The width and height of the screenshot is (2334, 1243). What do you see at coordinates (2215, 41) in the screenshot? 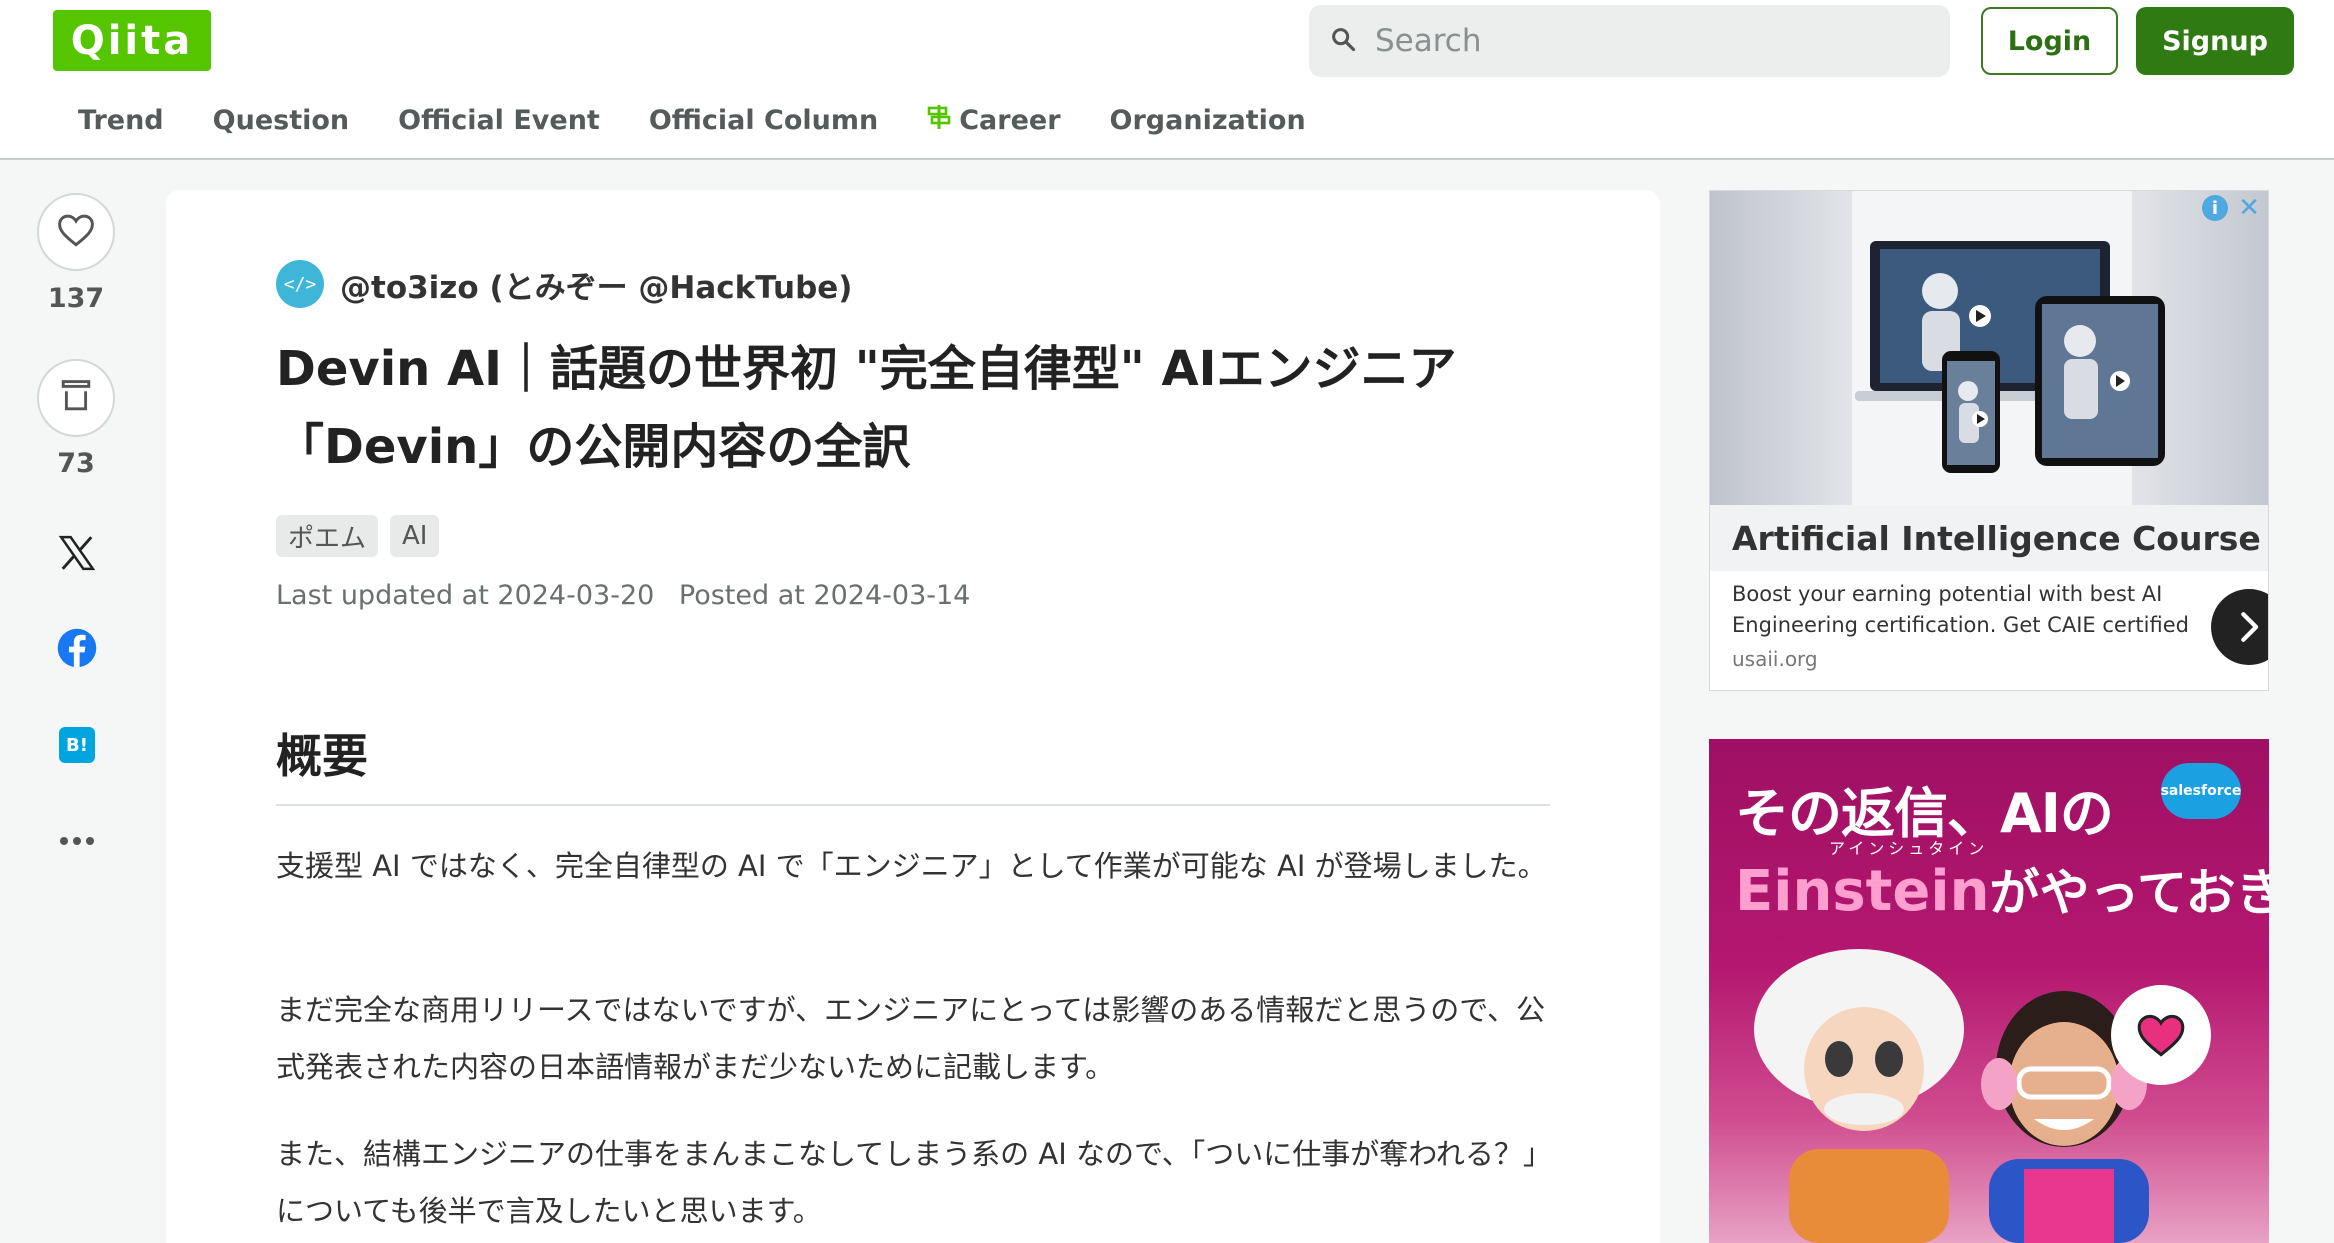
I see `signup-button: Signup` at bounding box center [2215, 41].